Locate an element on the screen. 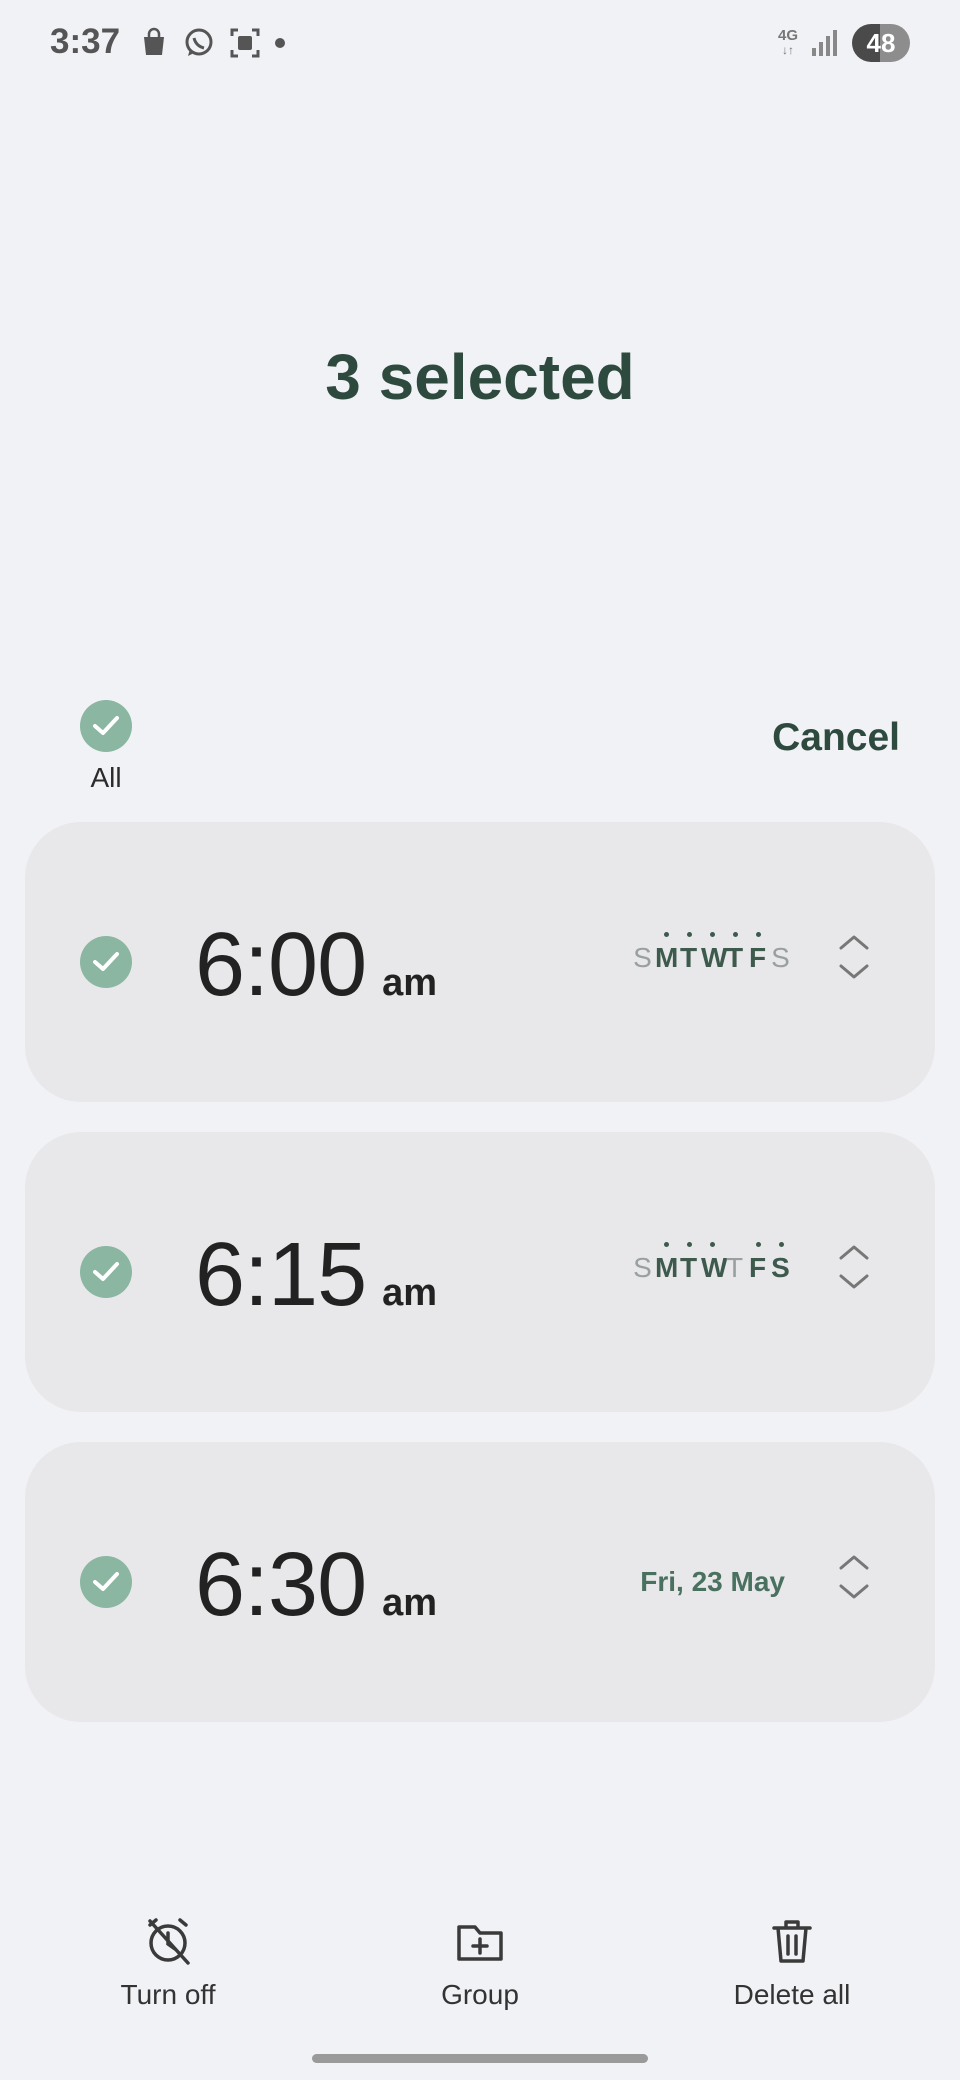  select-all-label: All is located at coordinates (106, 777).